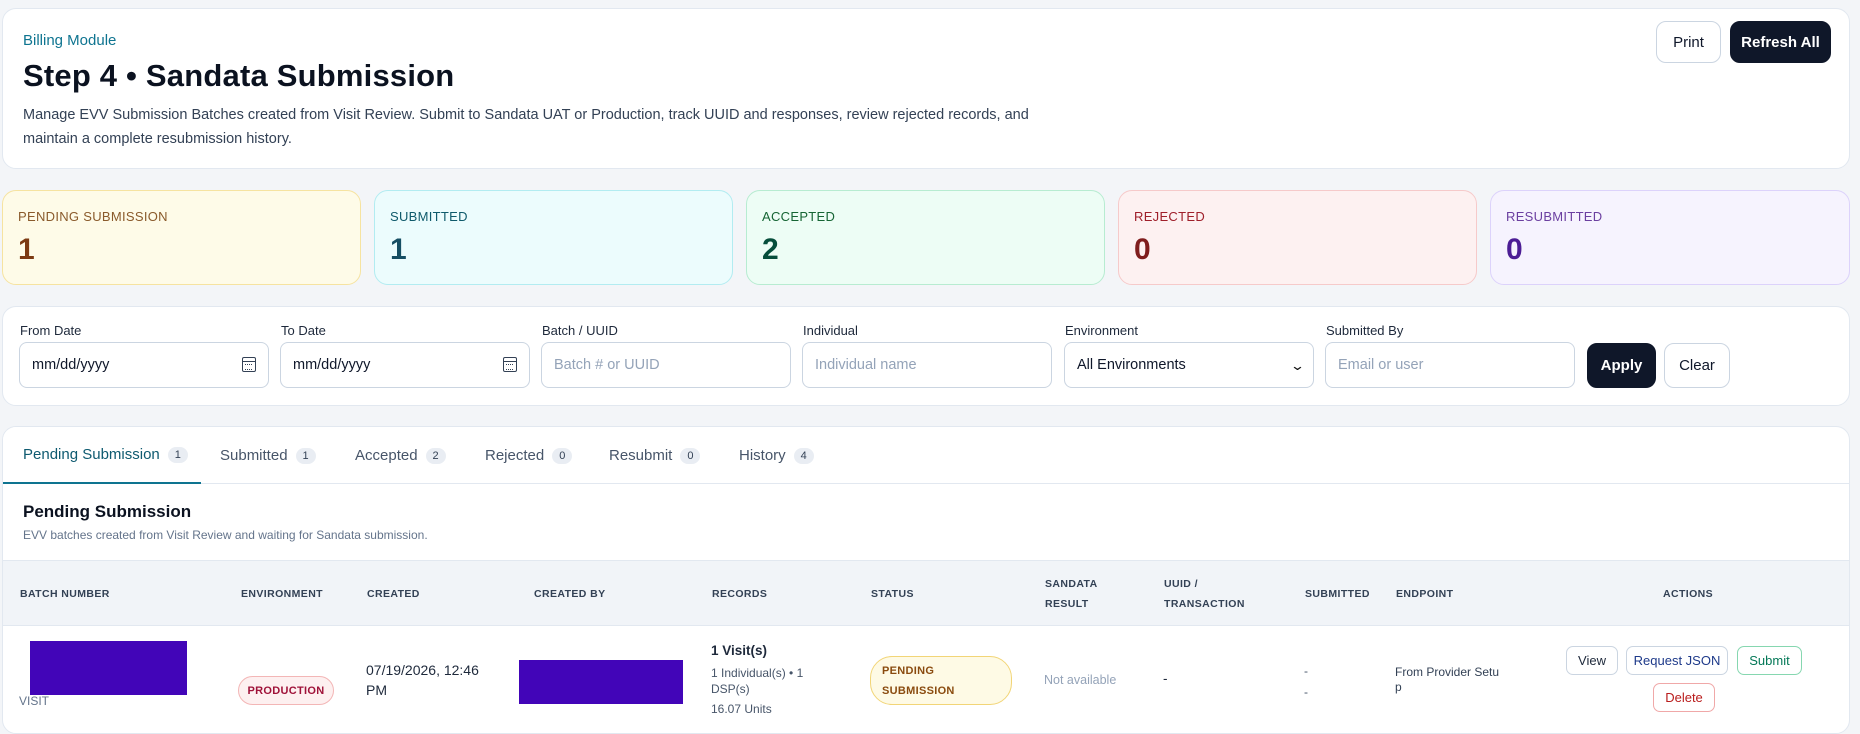 This screenshot has width=1860, height=734. Describe the element at coordinates (405, 365) in the screenshot. I see `to-date-input: mm/dd/yyyy` at that location.